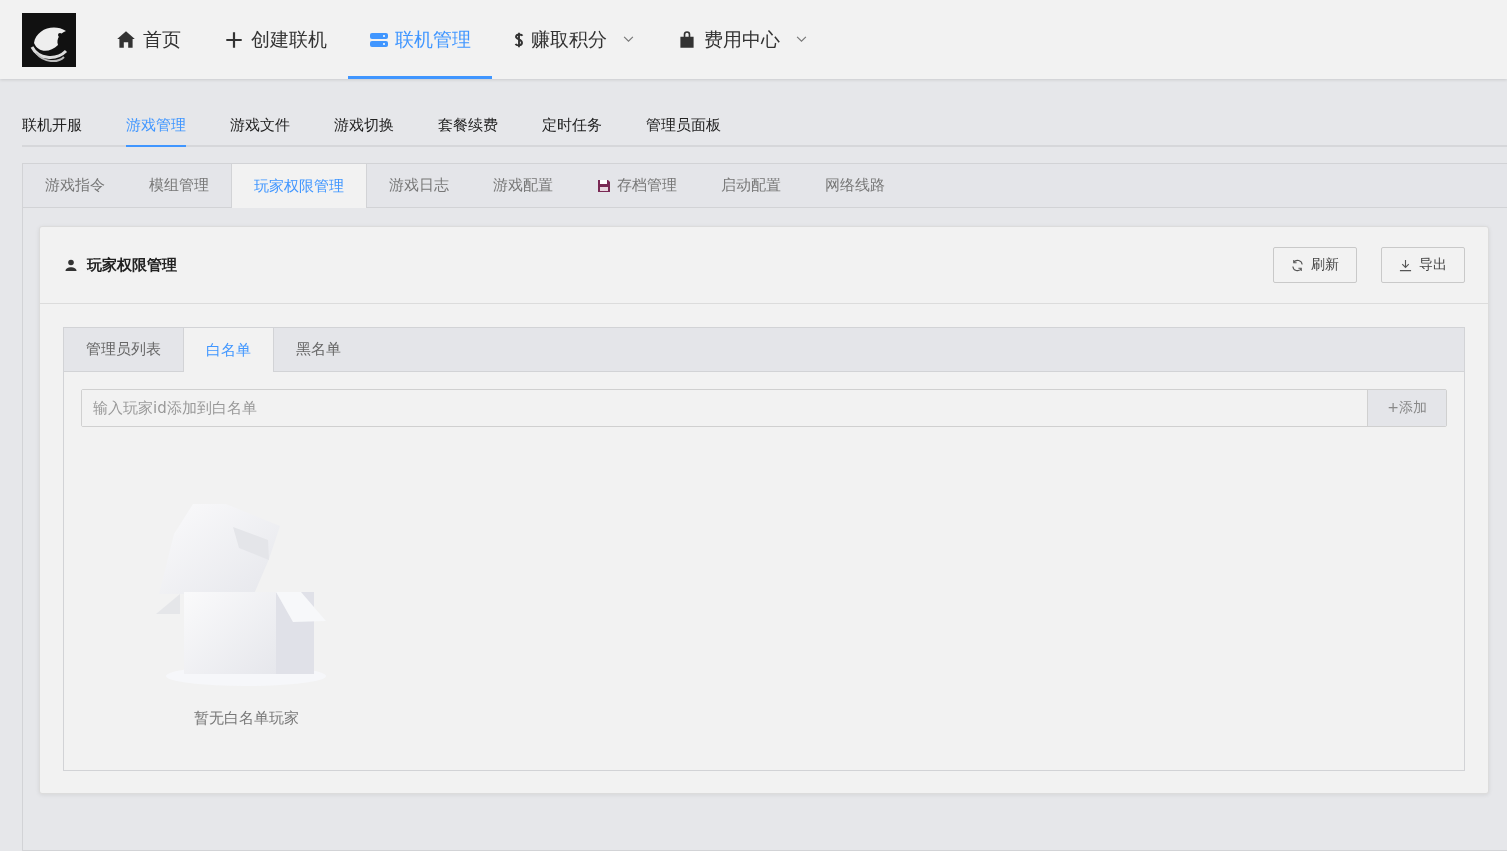  Describe the element at coordinates (1405, 265) in the screenshot. I see `download-icon` at that location.